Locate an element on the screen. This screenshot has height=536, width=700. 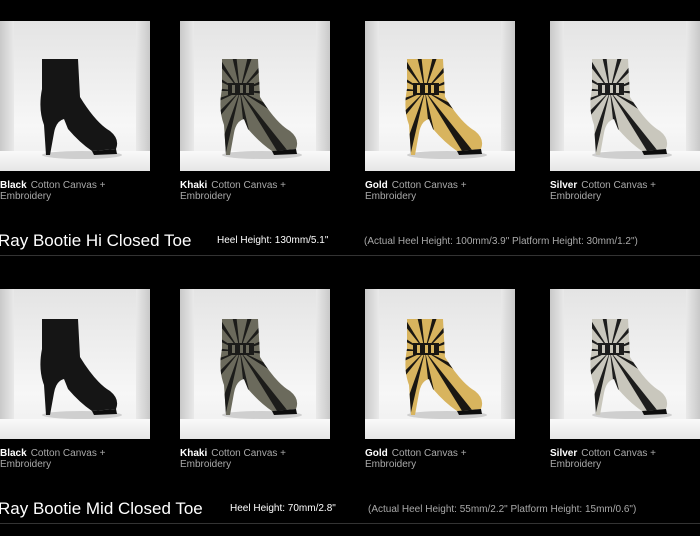
heel-height: Heel Height: 130mm/5.1" is located at coordinates (273, 240).